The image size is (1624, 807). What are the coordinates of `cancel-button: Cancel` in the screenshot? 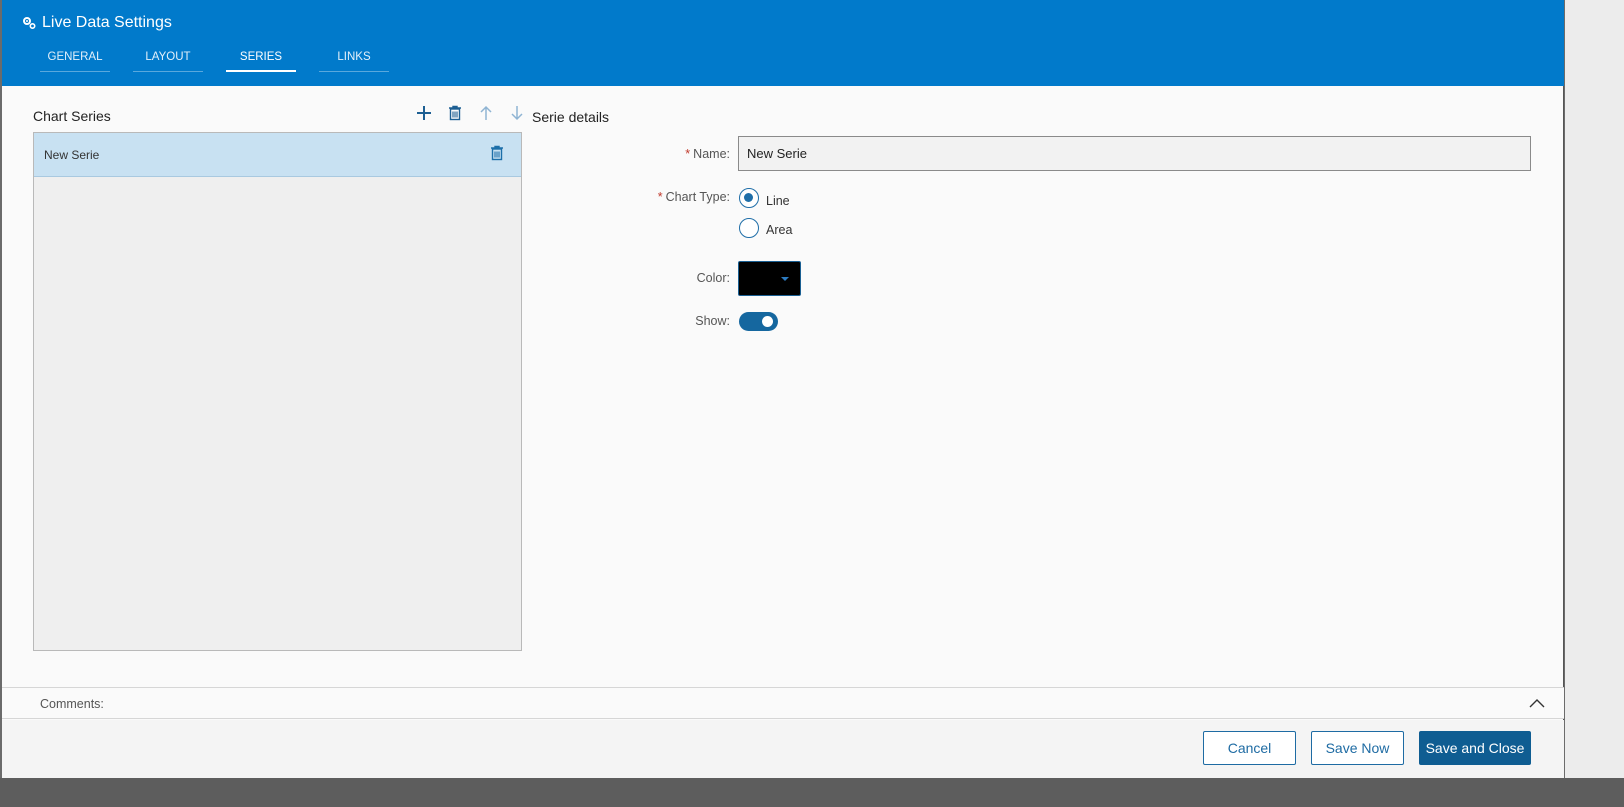 It's located at (1249, 748).